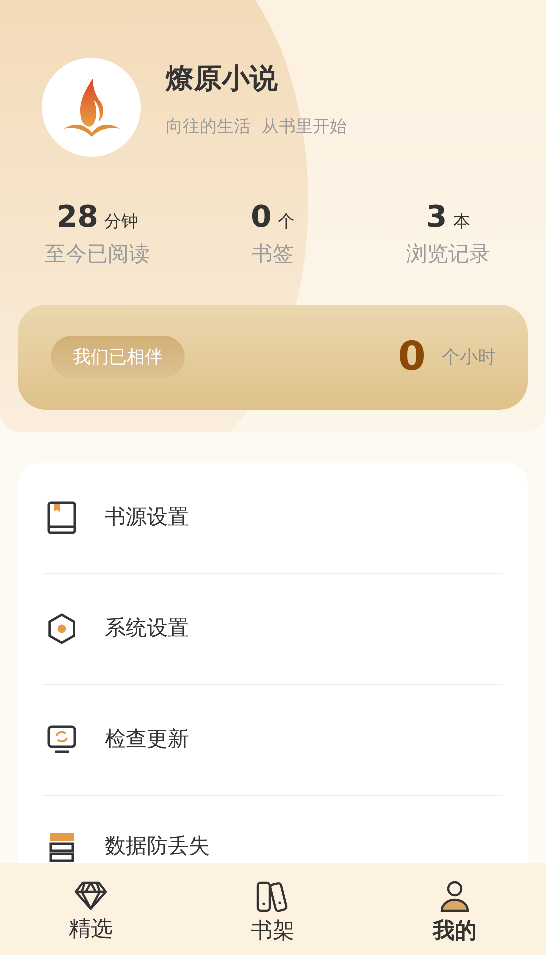  Describe the element at coordinates (437, 218) in the screenshot. I see `stat-value: 3` at that location.